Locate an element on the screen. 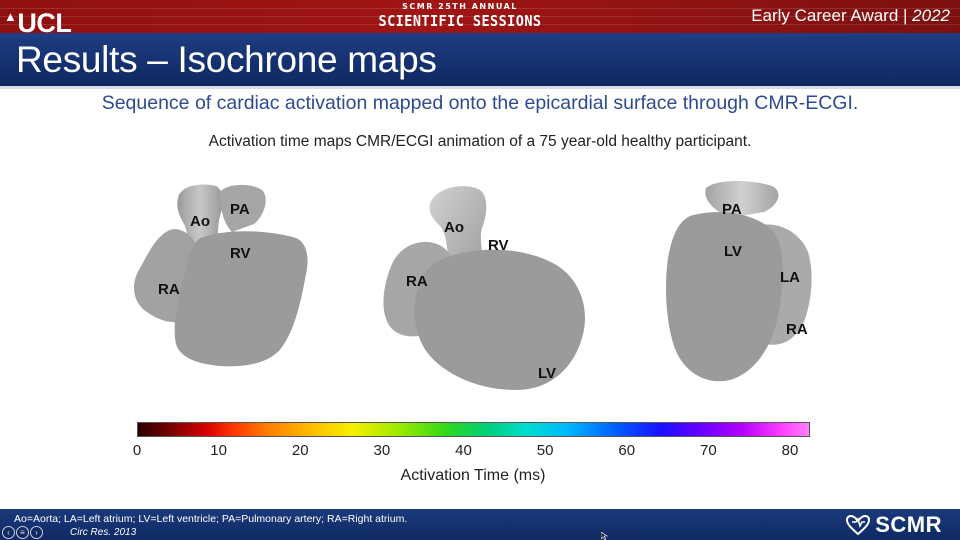 This screenshot has height=540, width=960. heart2-label-ao: Ao is located at coordinates (454, 227).